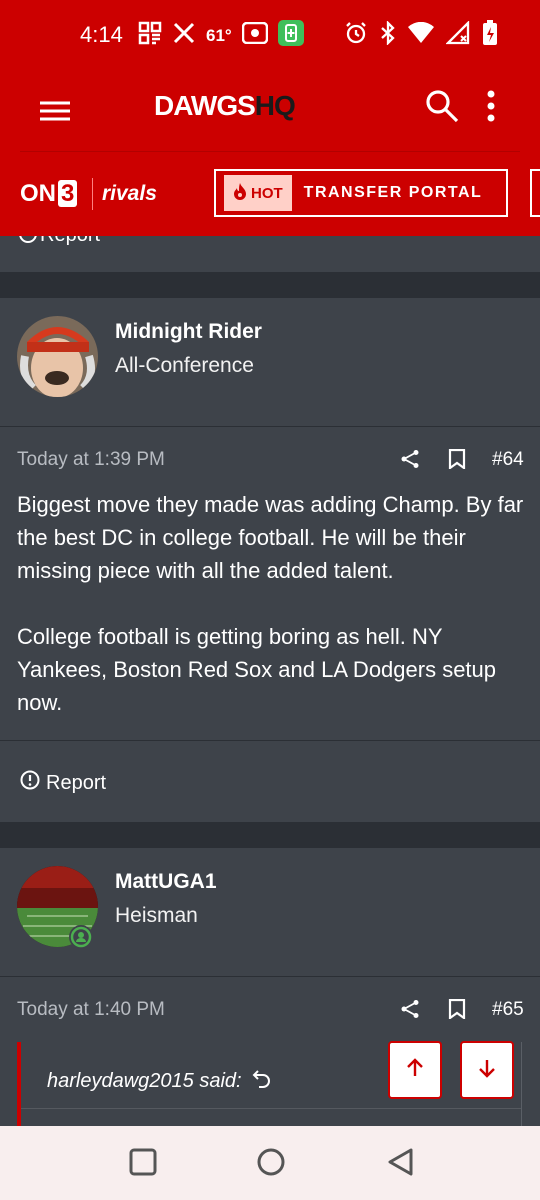 The width and height of the screenshot is (540, 1200). What do you see at coordinates (55, 111) in the screenshot?
I see `menu-button` at bounding box center [55, 111].